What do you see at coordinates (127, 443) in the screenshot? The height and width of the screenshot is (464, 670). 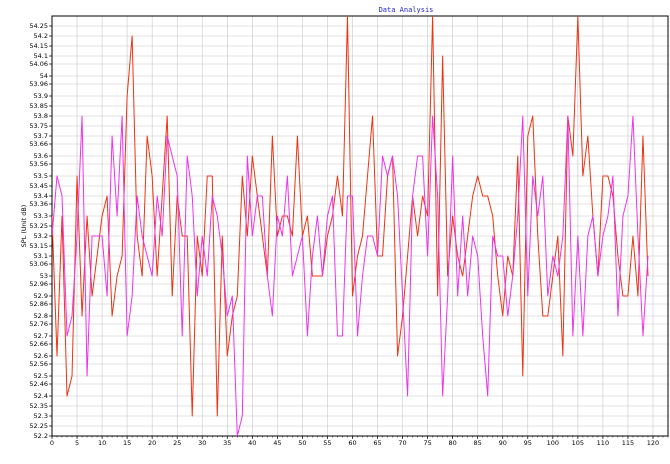 I see `x-tick-label: 15` at bounding box center [127, 443].